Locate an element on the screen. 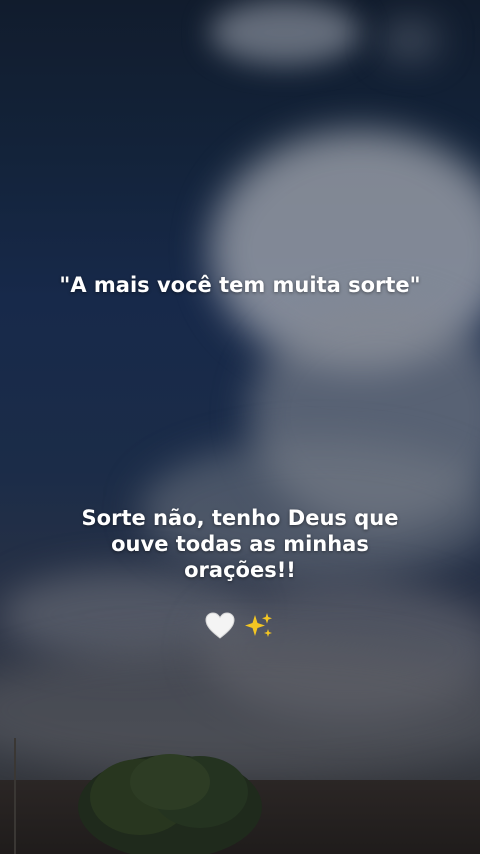  sparkles-icon is located at coordinates (259, 624).